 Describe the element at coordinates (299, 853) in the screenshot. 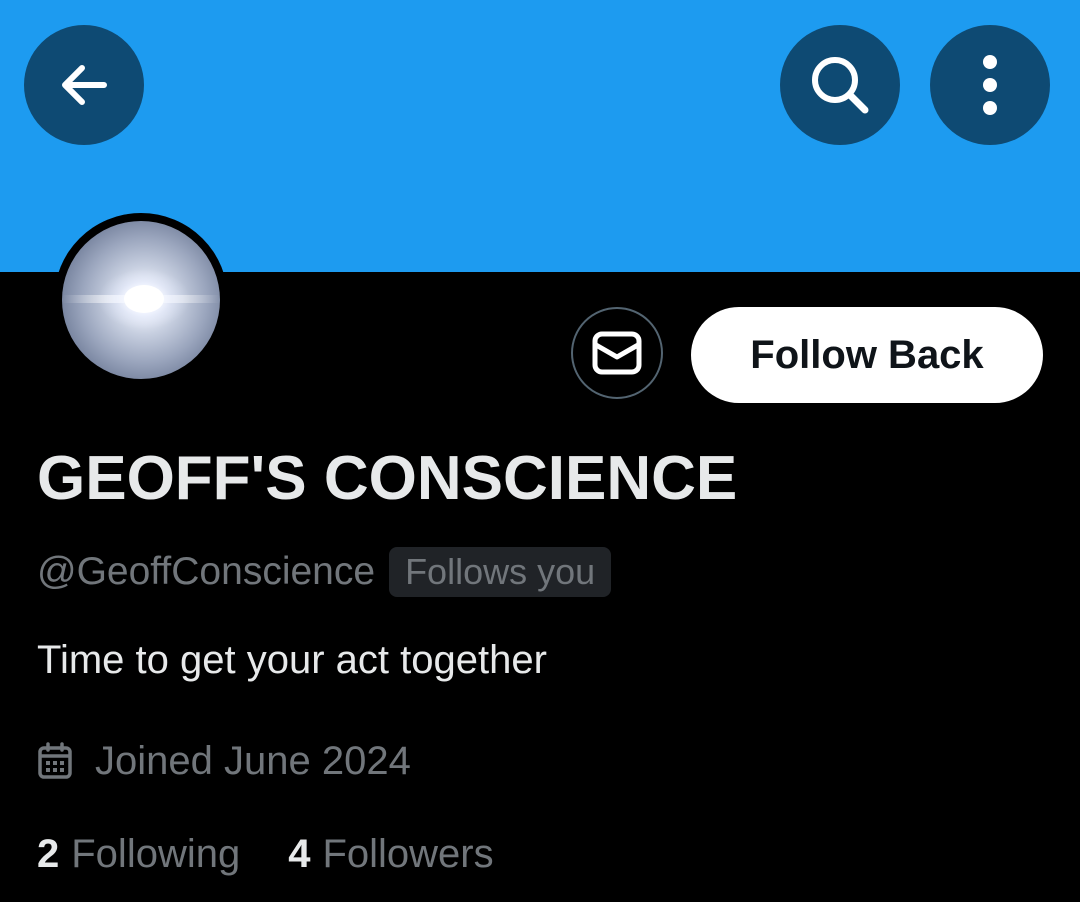

I see `followers-count: 4` at that location.